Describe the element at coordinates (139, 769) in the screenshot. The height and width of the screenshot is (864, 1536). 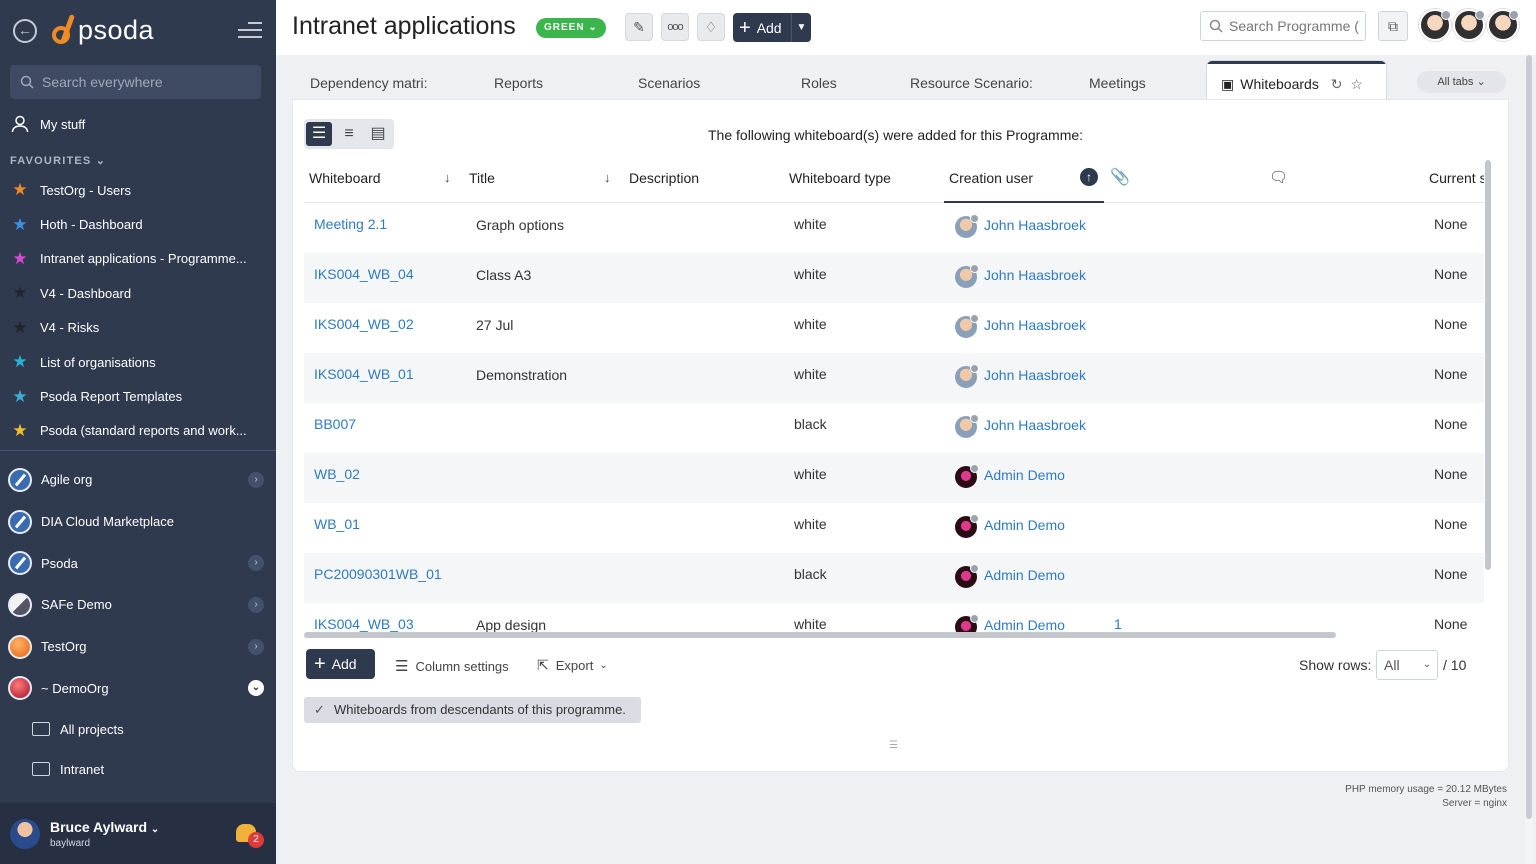
I see `organisation-sub-item: Intranet` at that location.